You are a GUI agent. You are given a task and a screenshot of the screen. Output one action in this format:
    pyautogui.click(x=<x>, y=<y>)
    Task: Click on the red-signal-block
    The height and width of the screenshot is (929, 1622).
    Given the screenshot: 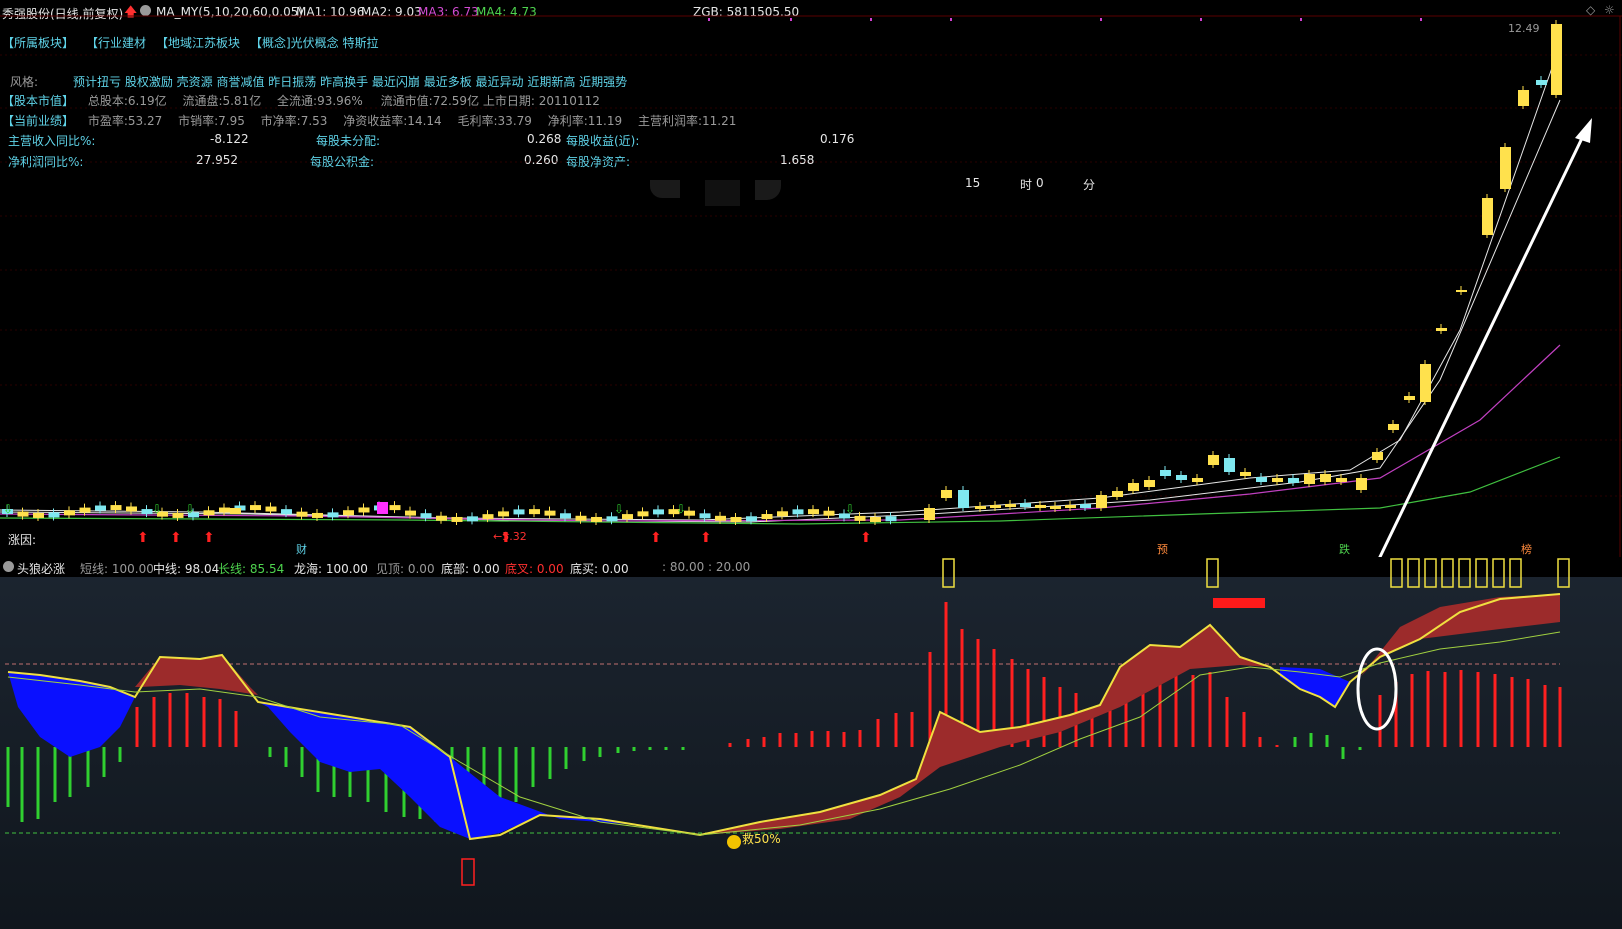 What is the action you would take?
    pyautogui.click(x=1239, y=603)
    